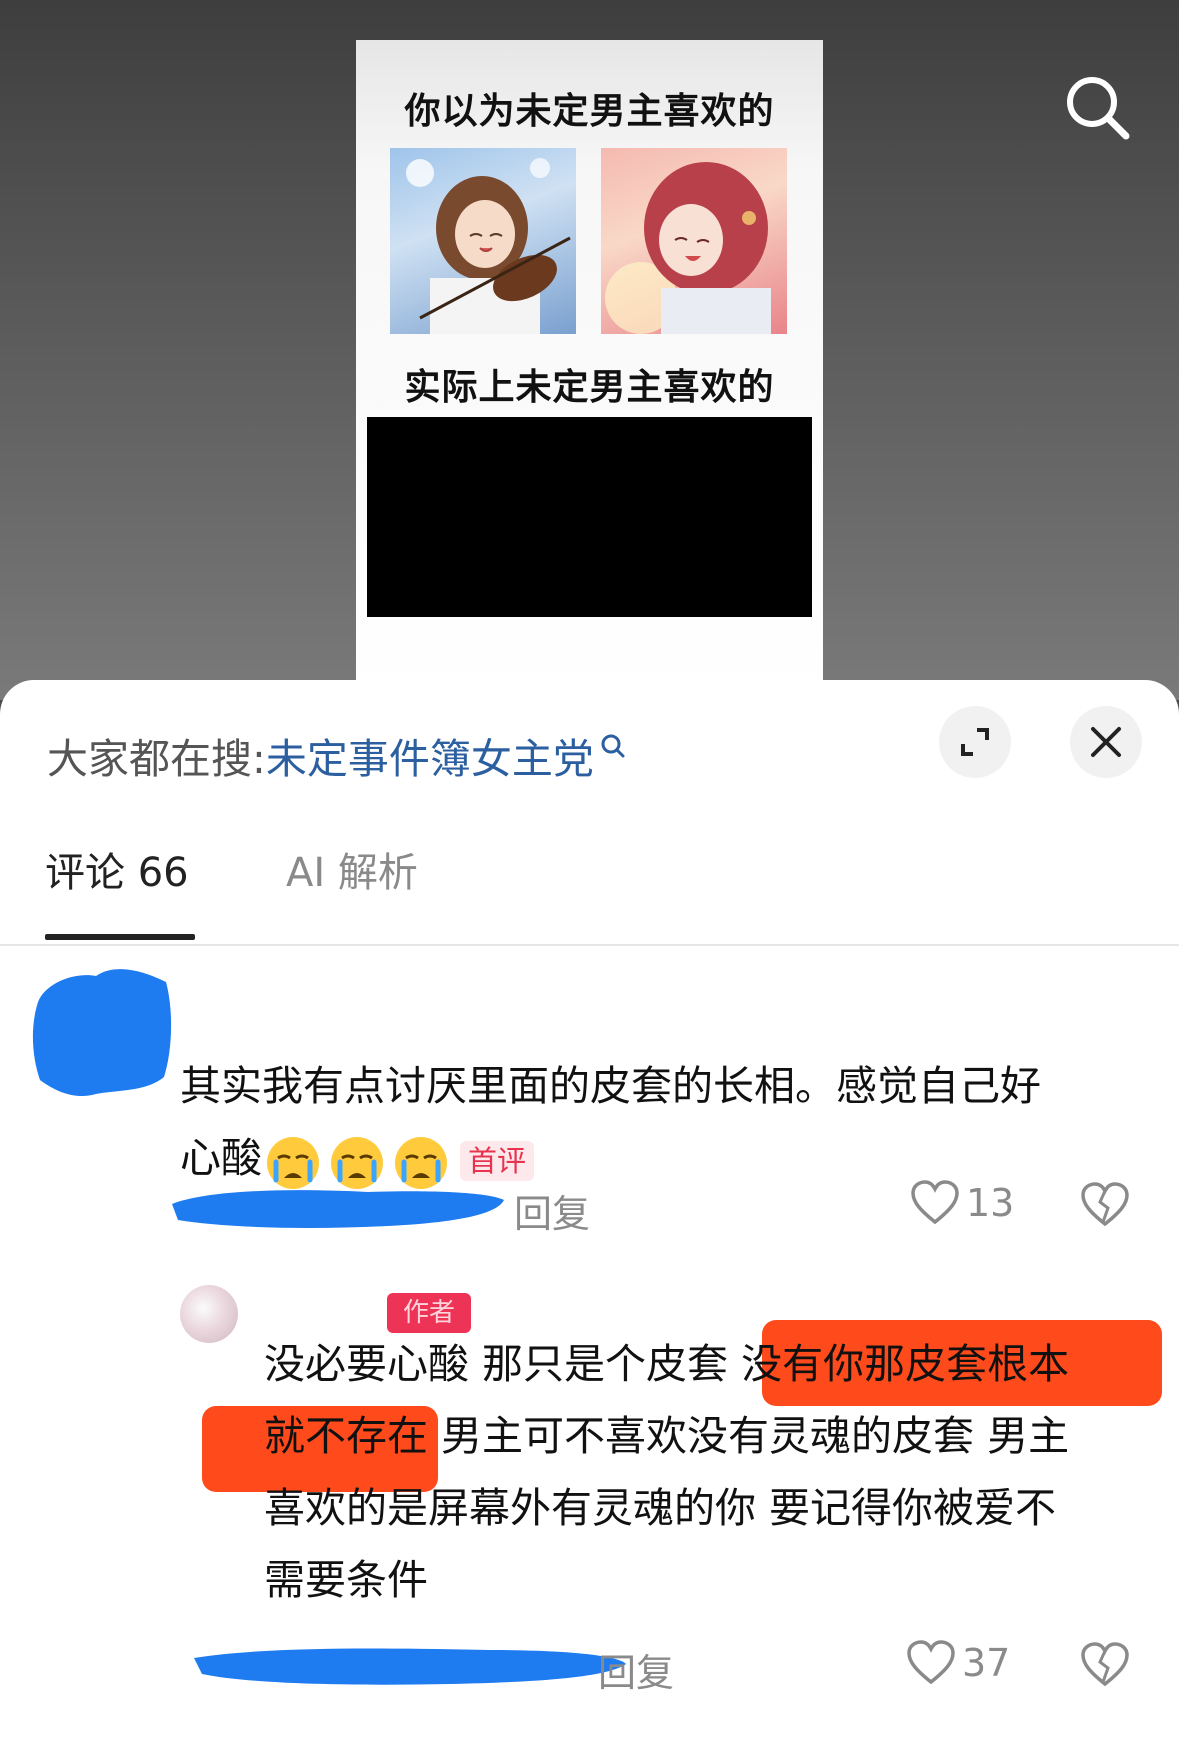 Image resolution: width=1179 pixels, height=1739 pixels. I want to click on comment-2-like-count: 37, so click(986, 1663).